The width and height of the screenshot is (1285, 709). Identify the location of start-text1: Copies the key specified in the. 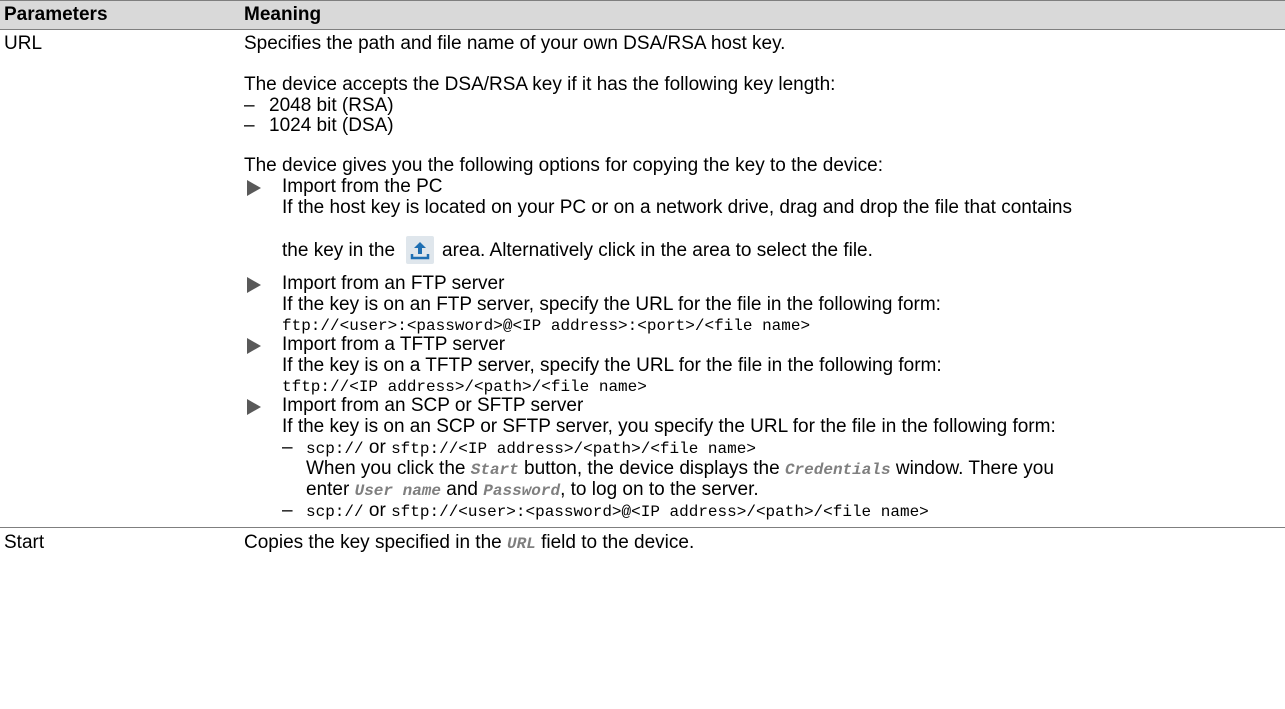
(373, 542).